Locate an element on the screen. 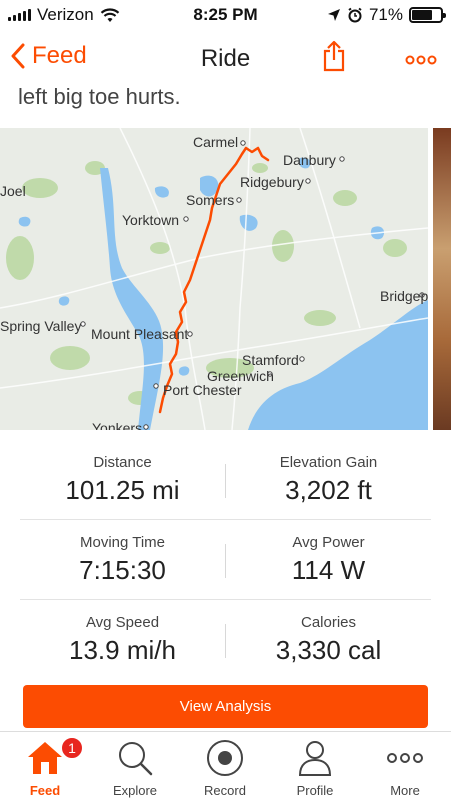 This screenshot has width=451, height=800. avg-power-value: 114 W is located at coordinates (328, 570).